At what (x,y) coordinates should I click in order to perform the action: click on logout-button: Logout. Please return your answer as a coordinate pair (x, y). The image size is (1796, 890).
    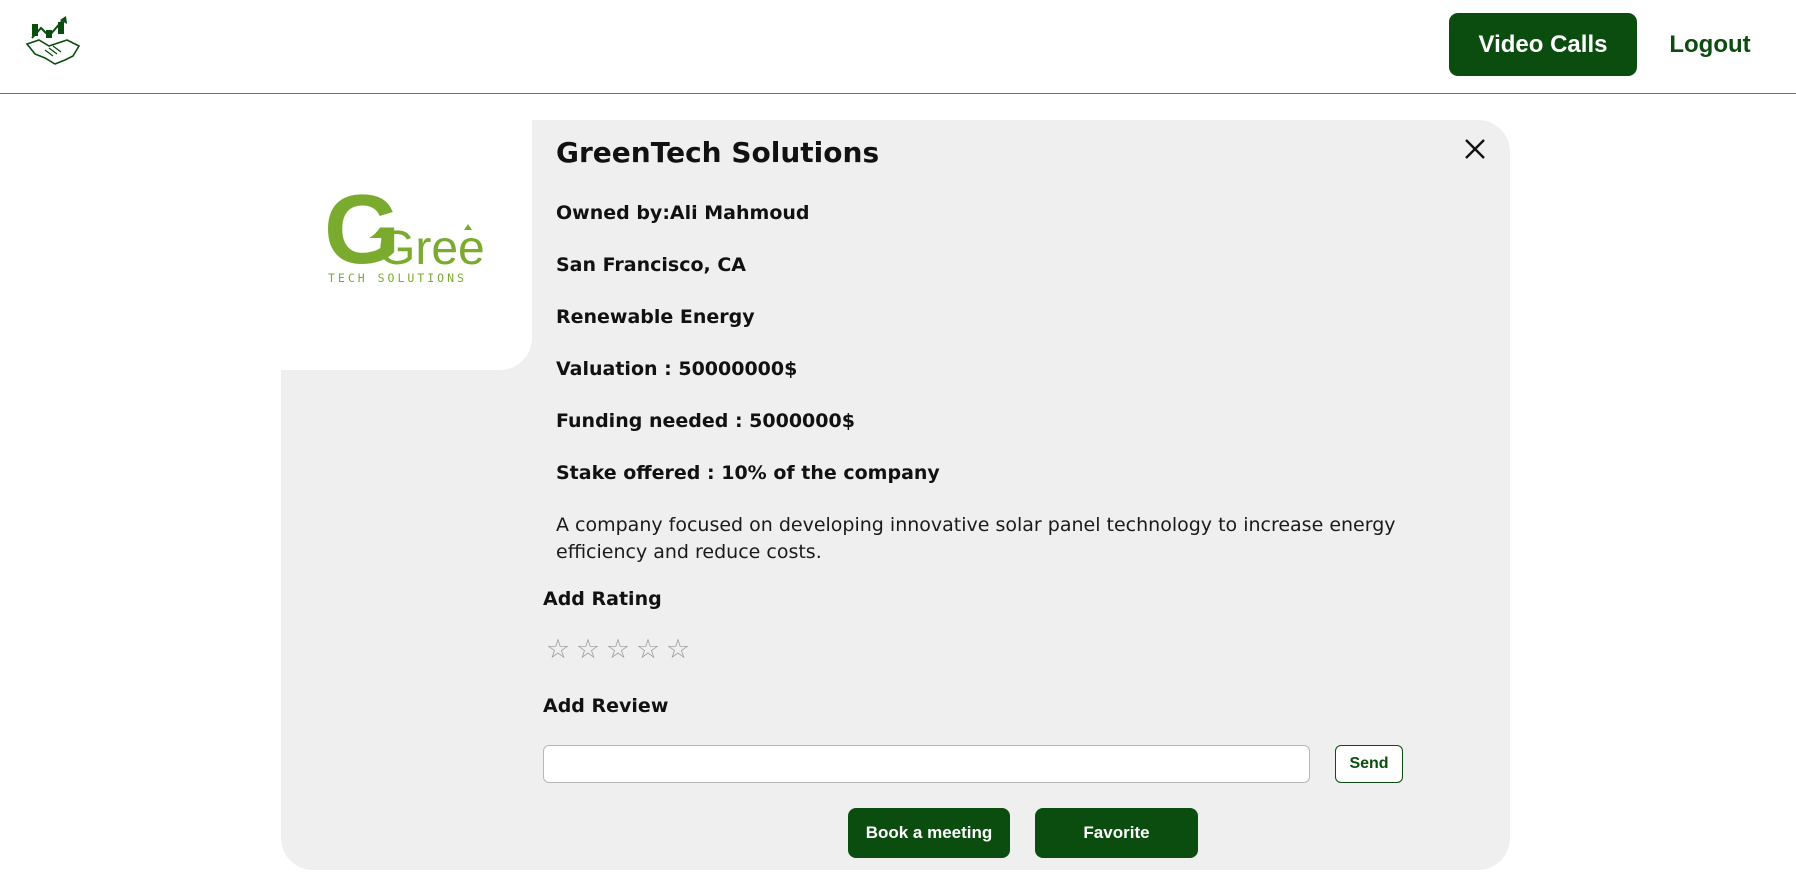
    Looking at the image, I should click on (1710, 44).